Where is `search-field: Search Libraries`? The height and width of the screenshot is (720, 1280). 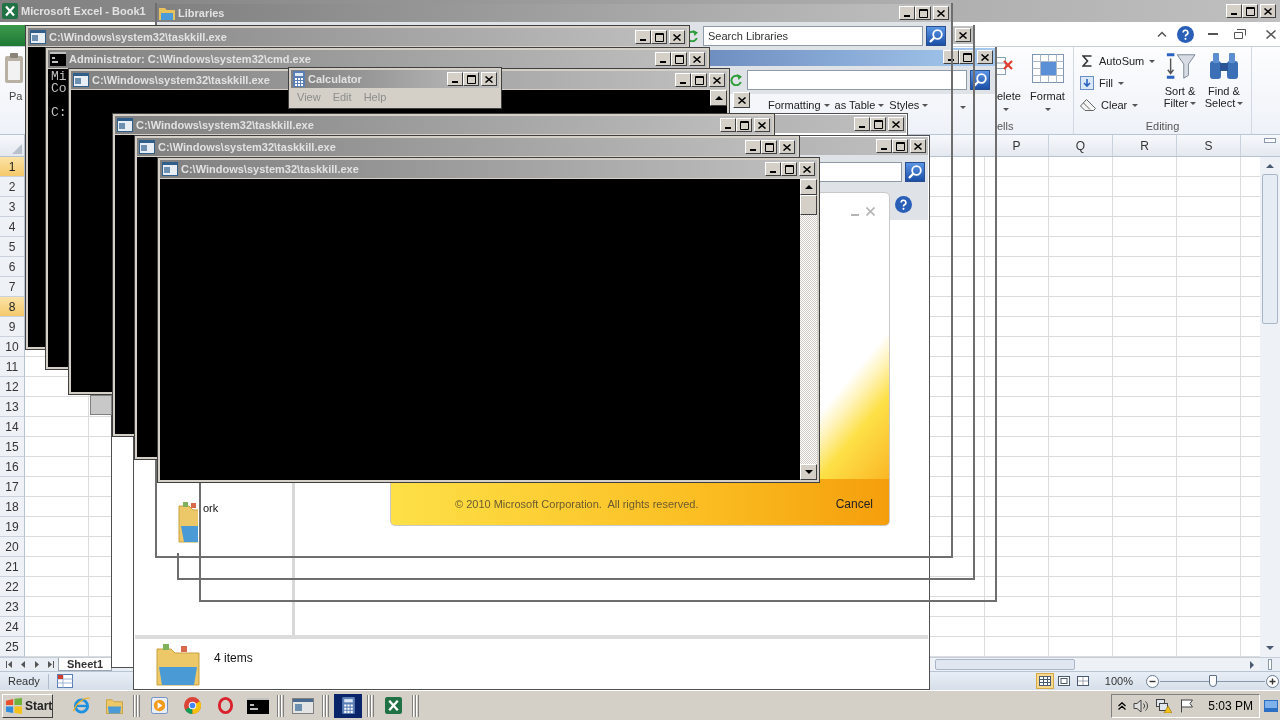
search-field: Search Libraries is located at coordinates (813, 36).